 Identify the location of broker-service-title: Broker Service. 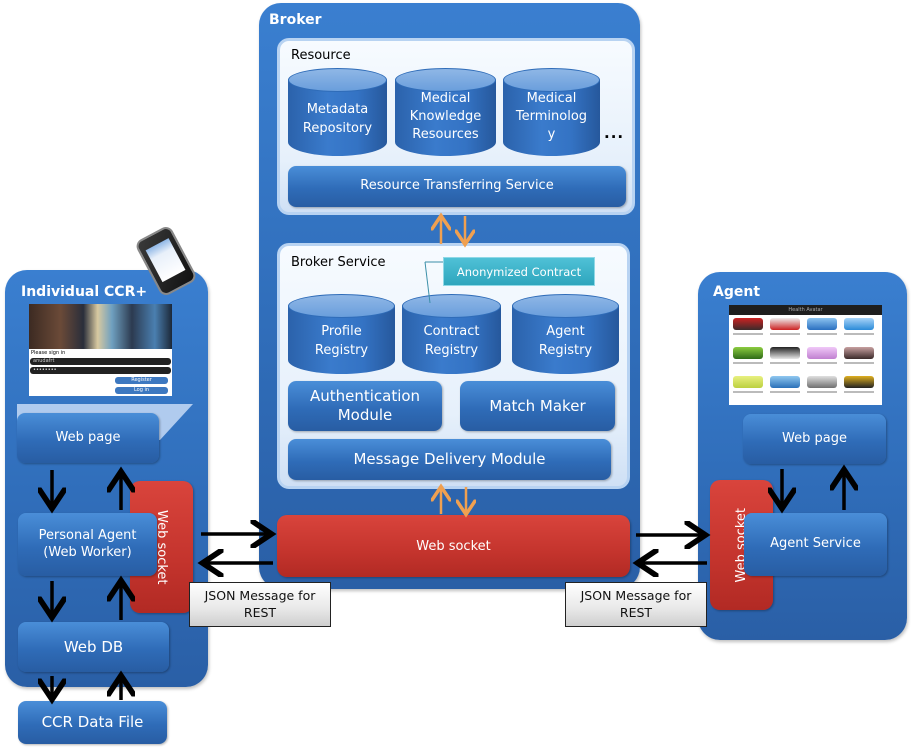
(338, 262).